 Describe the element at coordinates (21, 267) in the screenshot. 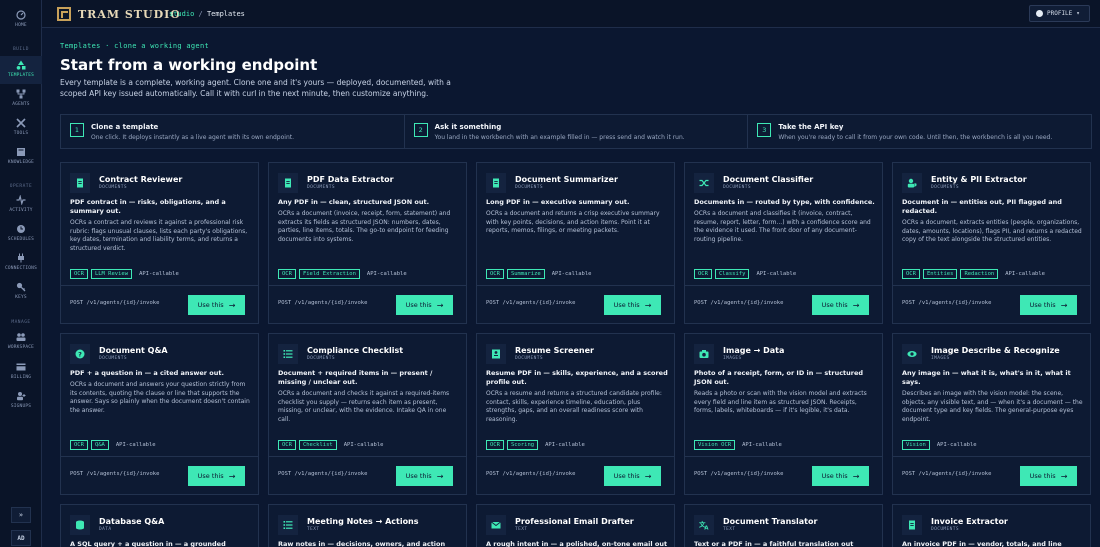

I see `nav-connections: CONNECTIONS` at that location.